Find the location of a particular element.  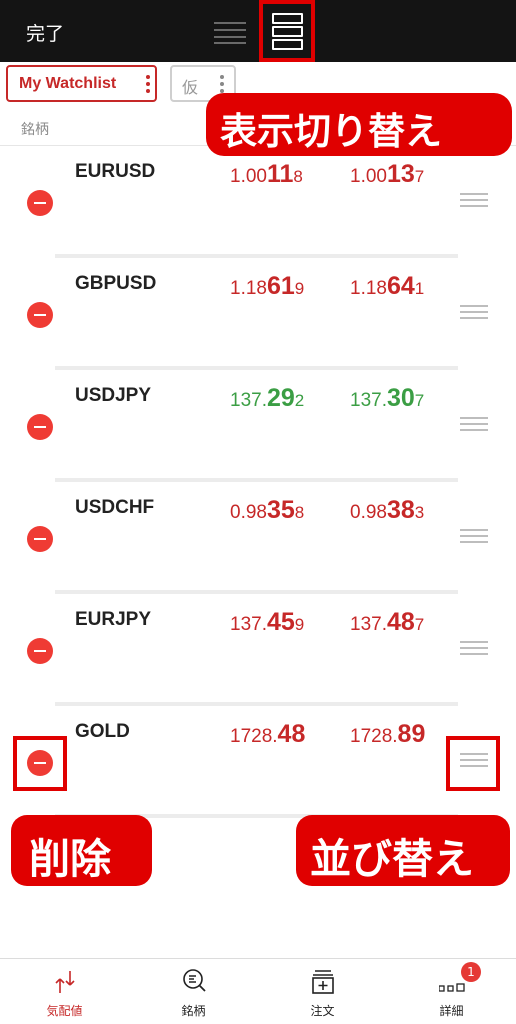

price-fraction: 3 is located at coordinates (419, 512).